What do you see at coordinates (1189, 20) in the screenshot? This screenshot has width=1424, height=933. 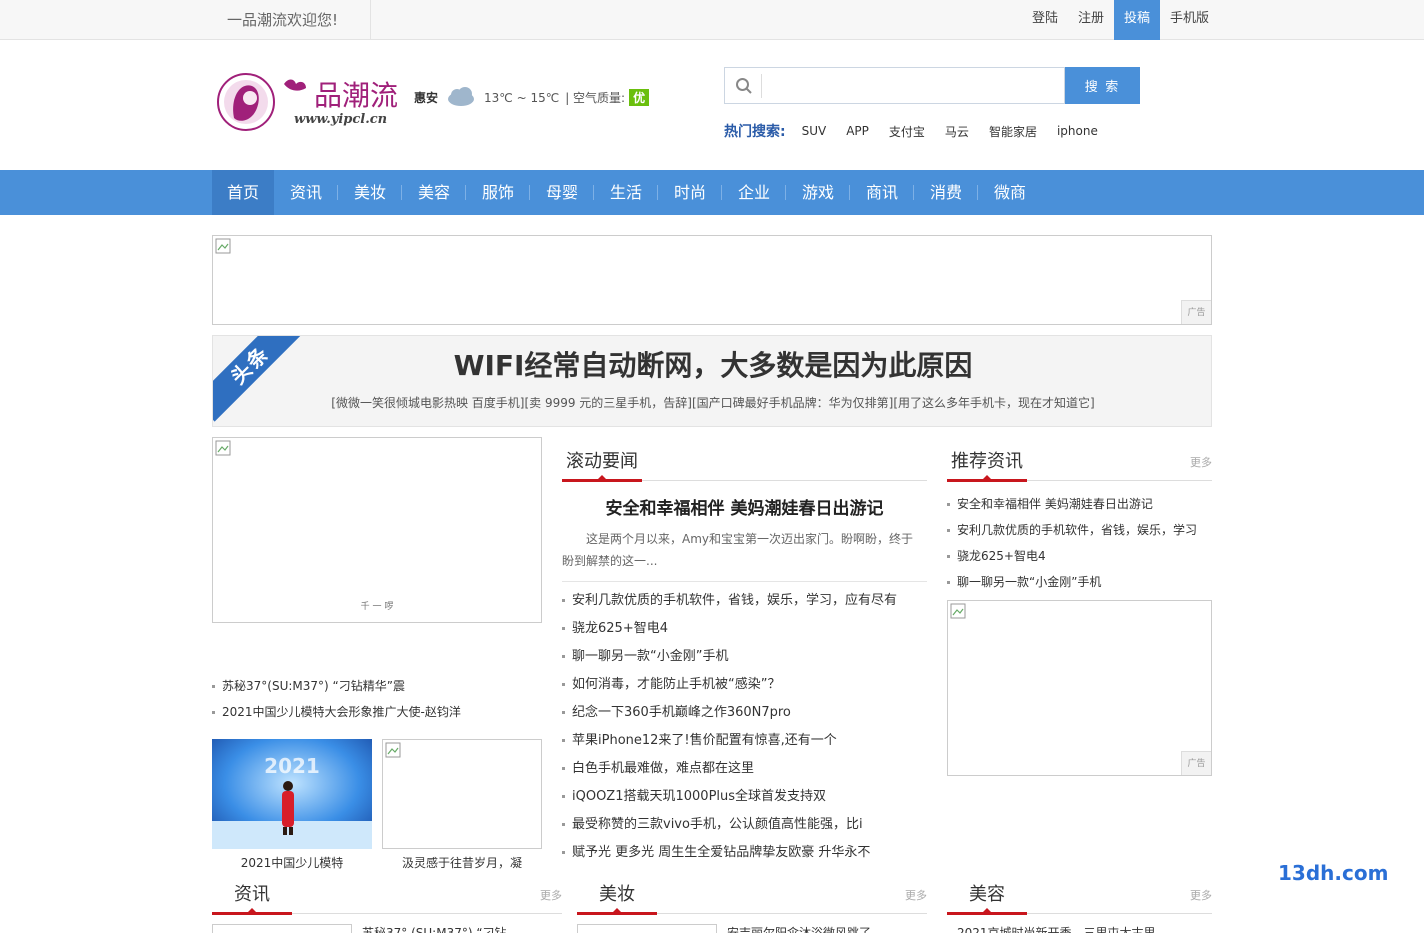 I see `mobile-link: 手机版` at bounding box center [1189, 20].